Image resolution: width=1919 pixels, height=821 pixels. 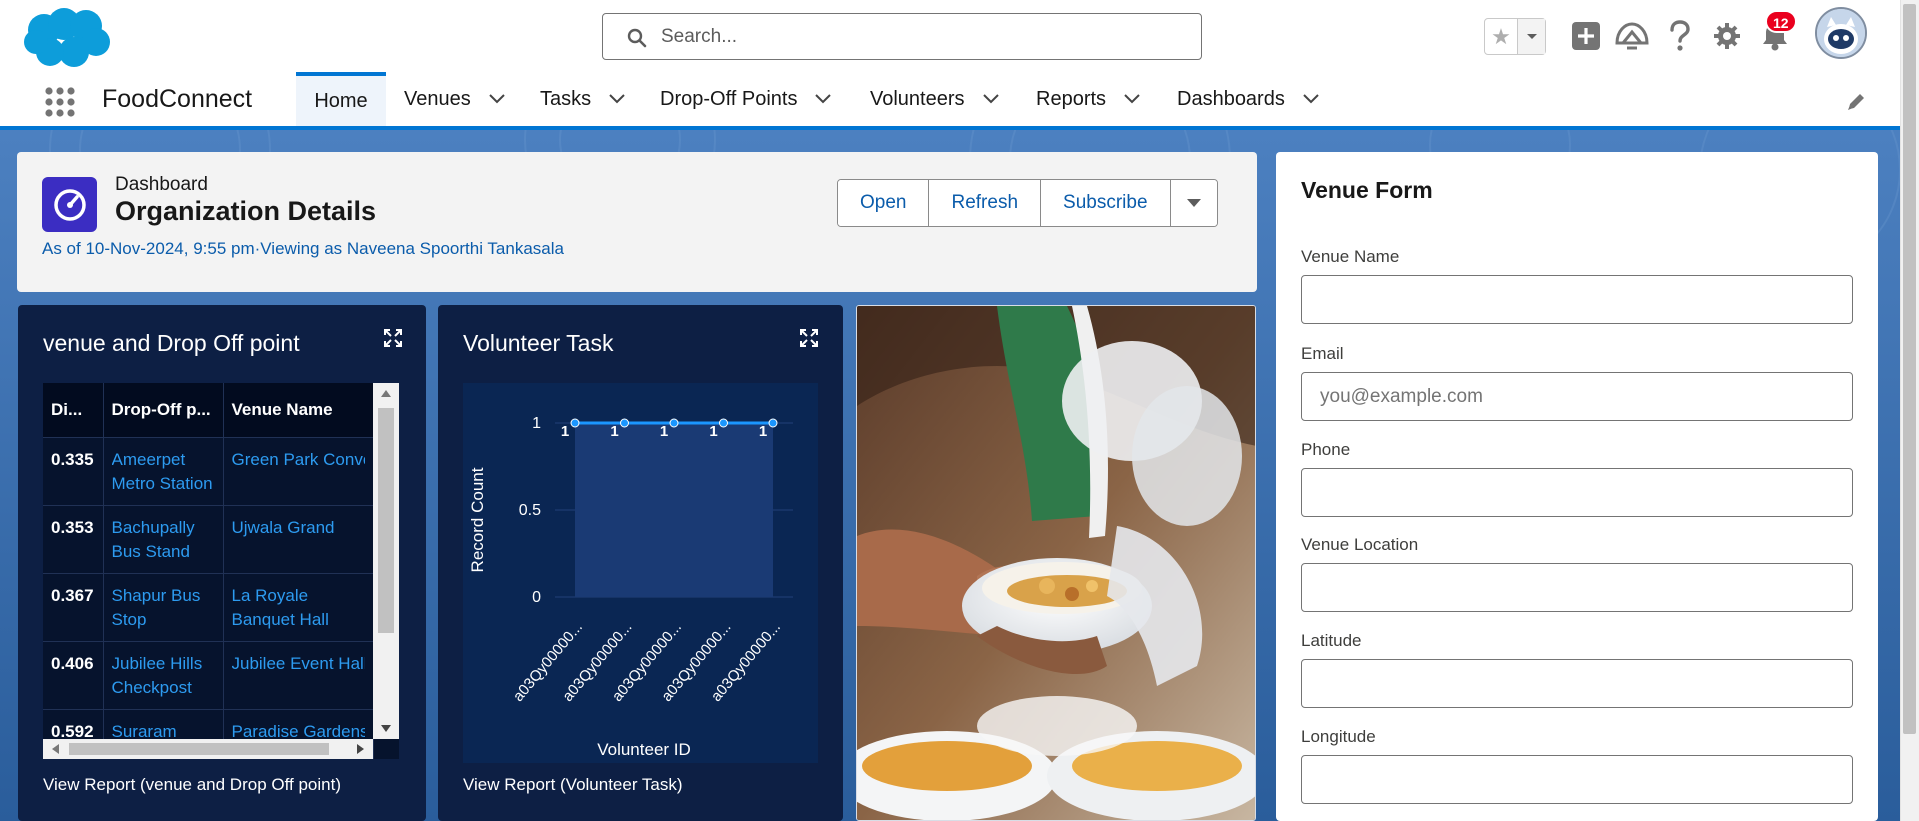 What do you see at coordinates (1071, 98) in the screenshot?
I see `tab-reports-label: Reports` at bounding box center [1071, 98].